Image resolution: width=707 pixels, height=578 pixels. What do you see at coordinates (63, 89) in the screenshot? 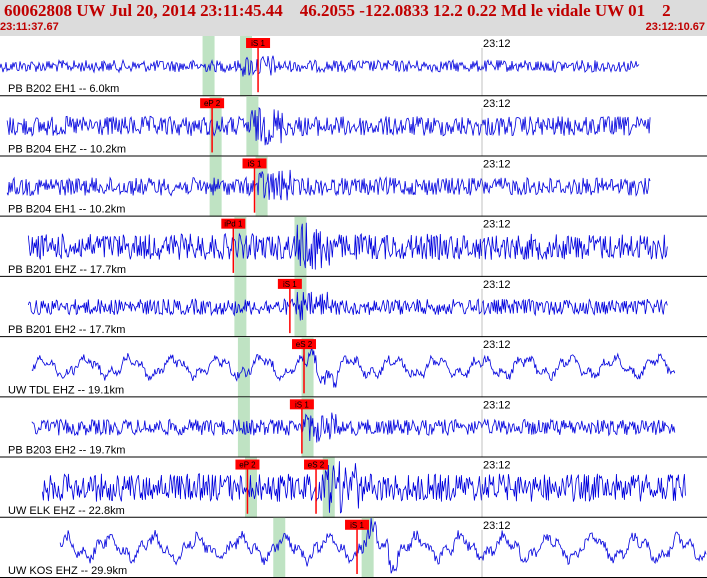
I see `station-label: PB B202 EH1 -- 6.0km` at bounding box center [63, 89].